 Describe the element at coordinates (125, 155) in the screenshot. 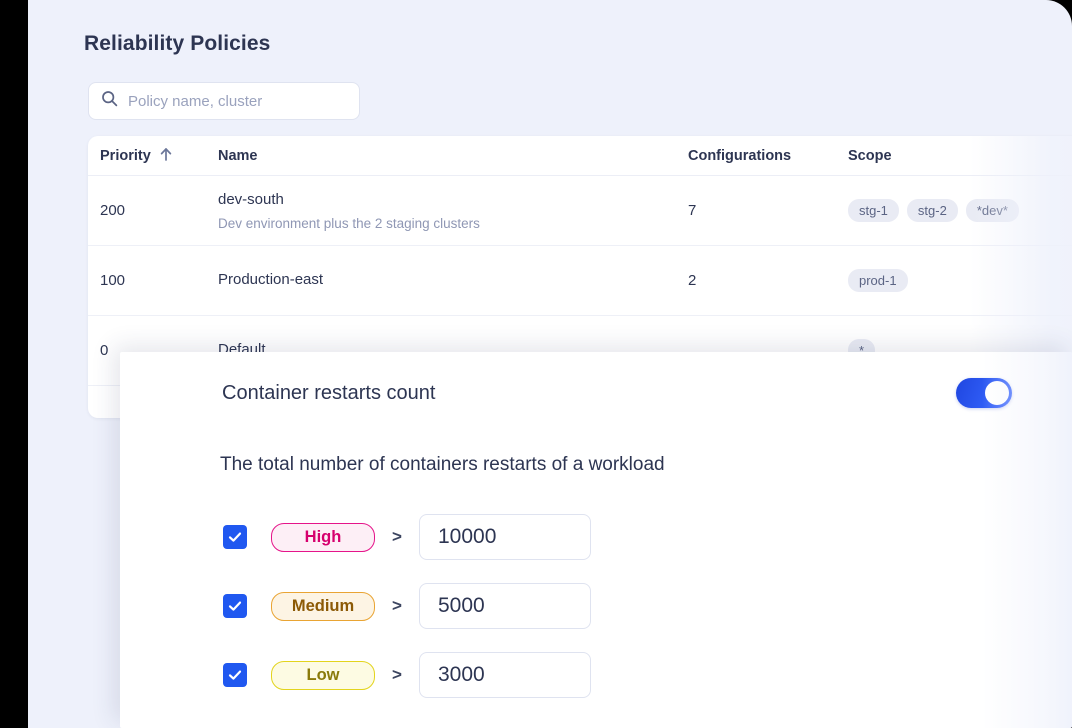

I see `column-header-priority-label: Priority` at that location.